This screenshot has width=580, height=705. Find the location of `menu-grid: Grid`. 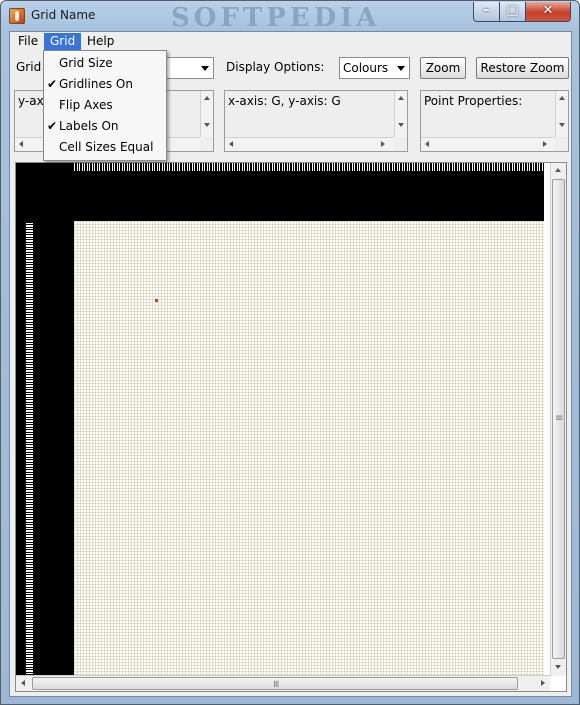

menu-grid: Grid is located at coordinates (63, 42).